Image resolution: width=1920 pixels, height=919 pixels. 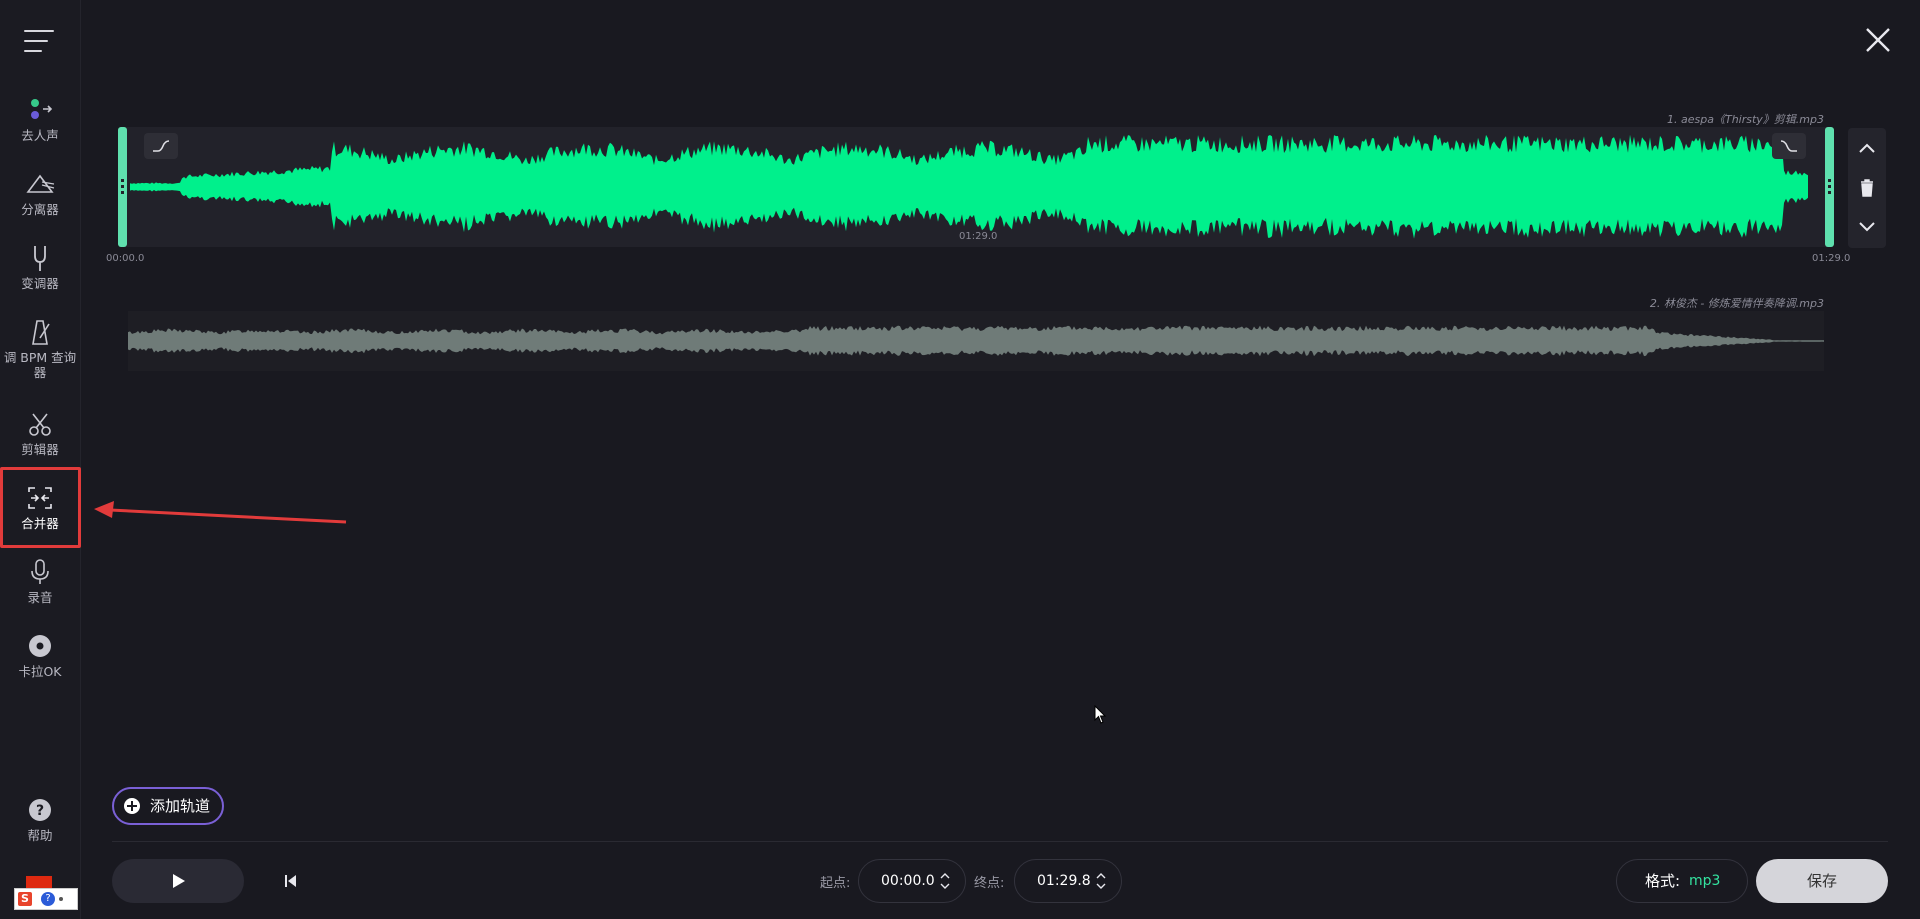 I want to click on sidebar-item-pitch-changer: 变调器, so click(x=40, y=267).